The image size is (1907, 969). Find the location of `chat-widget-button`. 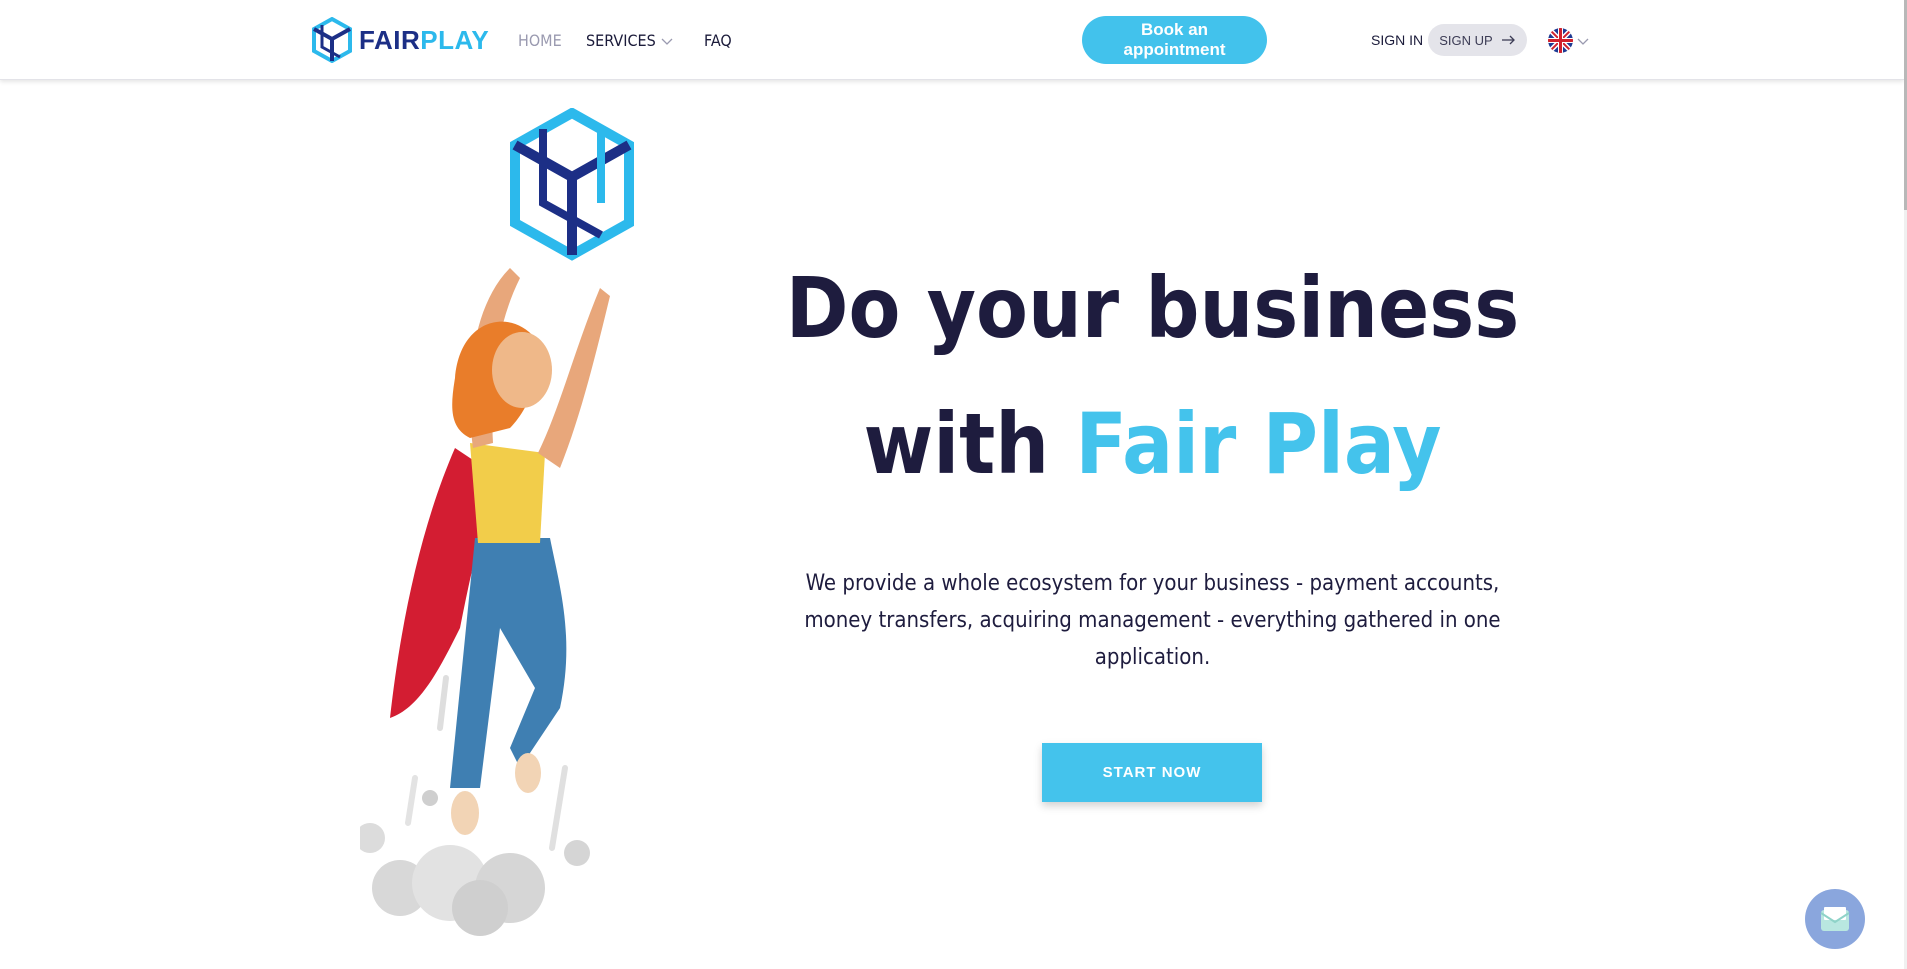

chat-widget-button is located at coordinates (1835, 919).